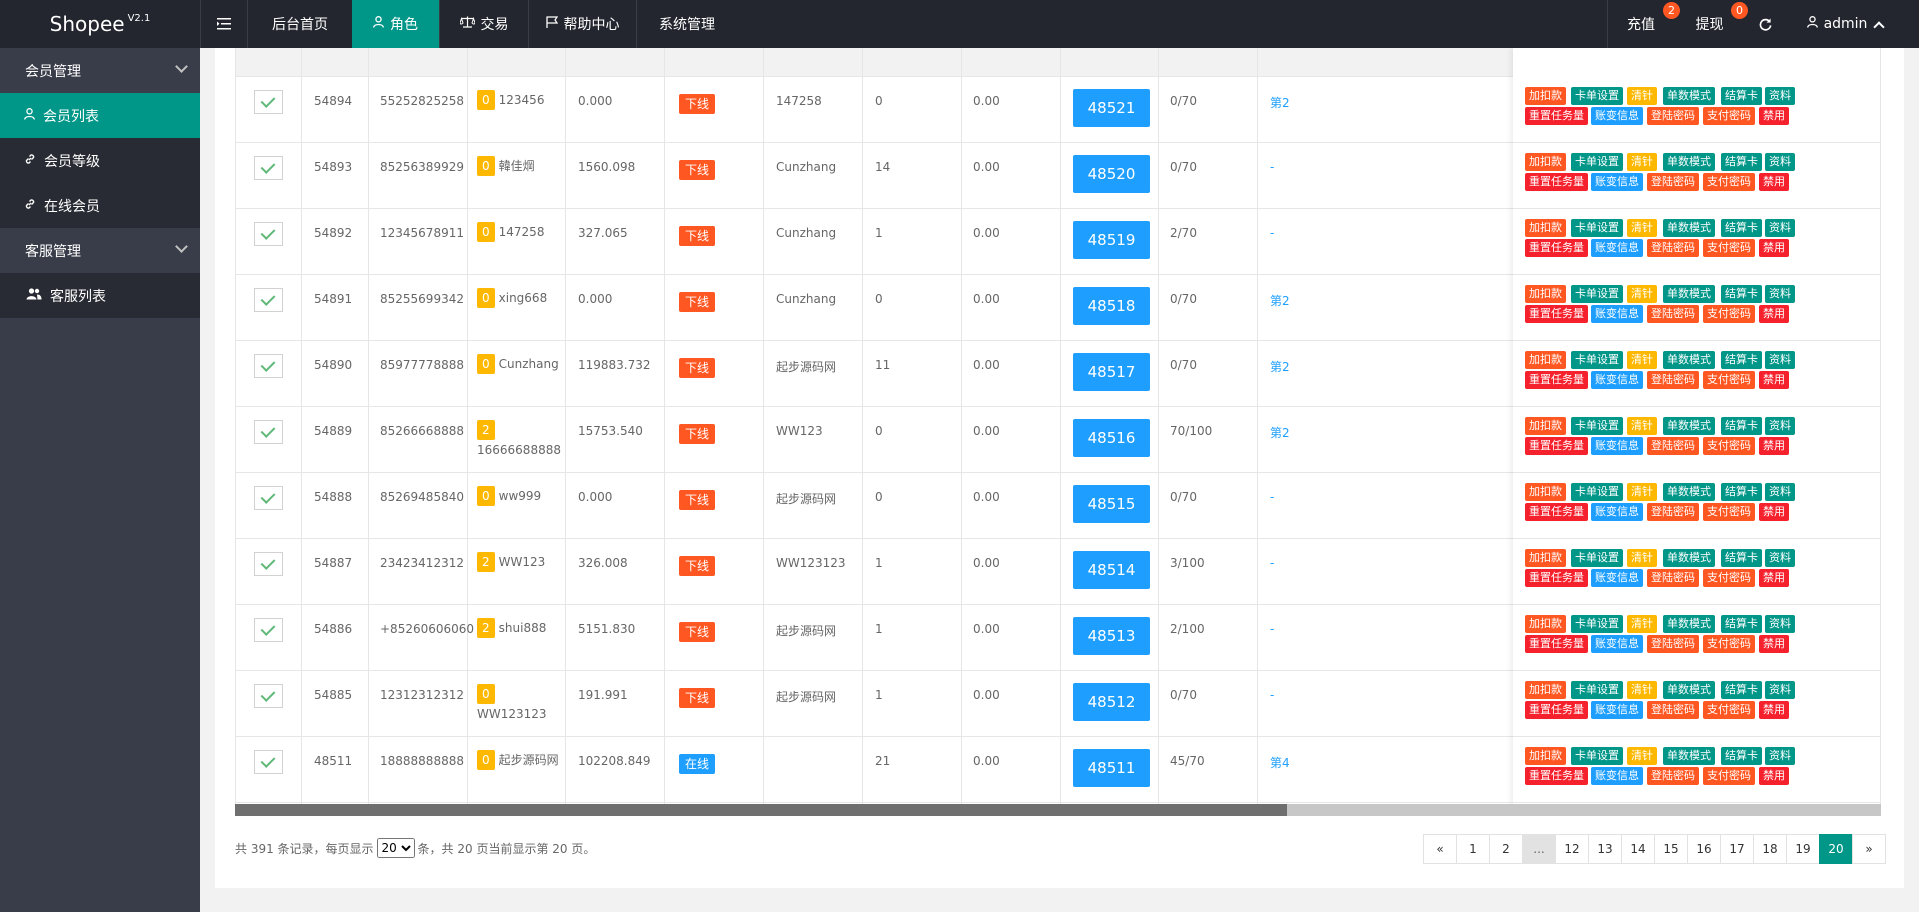 The image size is (1919, 912). What do you see at coordinates (761, 810) in the screenshot?
I see `scrollbar-thumb` at bounding box center [761, 810].